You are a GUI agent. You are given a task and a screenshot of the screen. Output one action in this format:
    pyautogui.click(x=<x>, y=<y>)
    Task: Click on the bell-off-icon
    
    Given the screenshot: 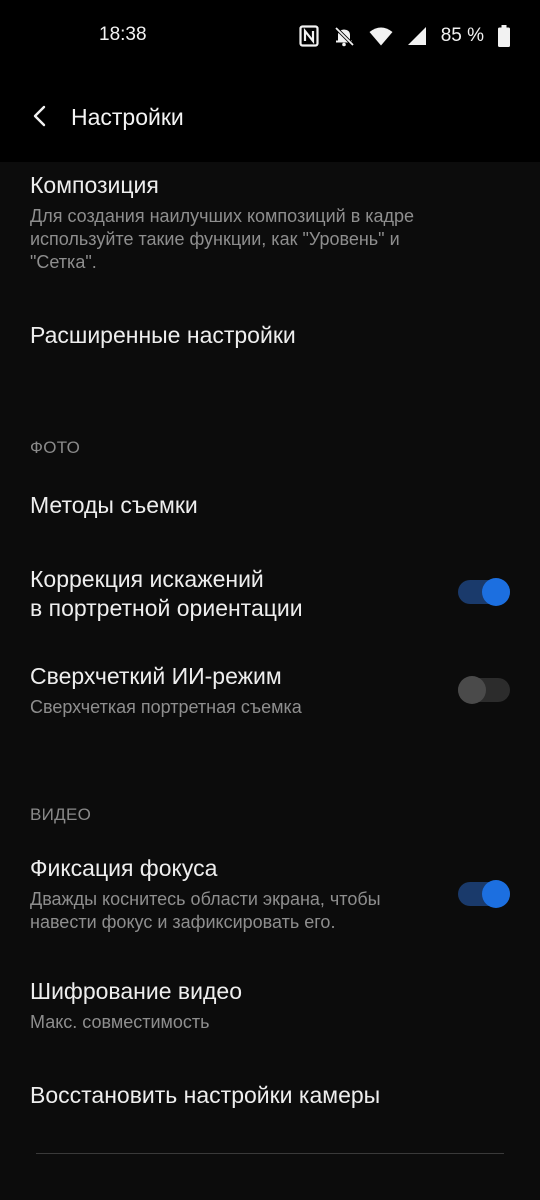 What is the action you would take?
    pyautogui.click(x=344, y=36)
    